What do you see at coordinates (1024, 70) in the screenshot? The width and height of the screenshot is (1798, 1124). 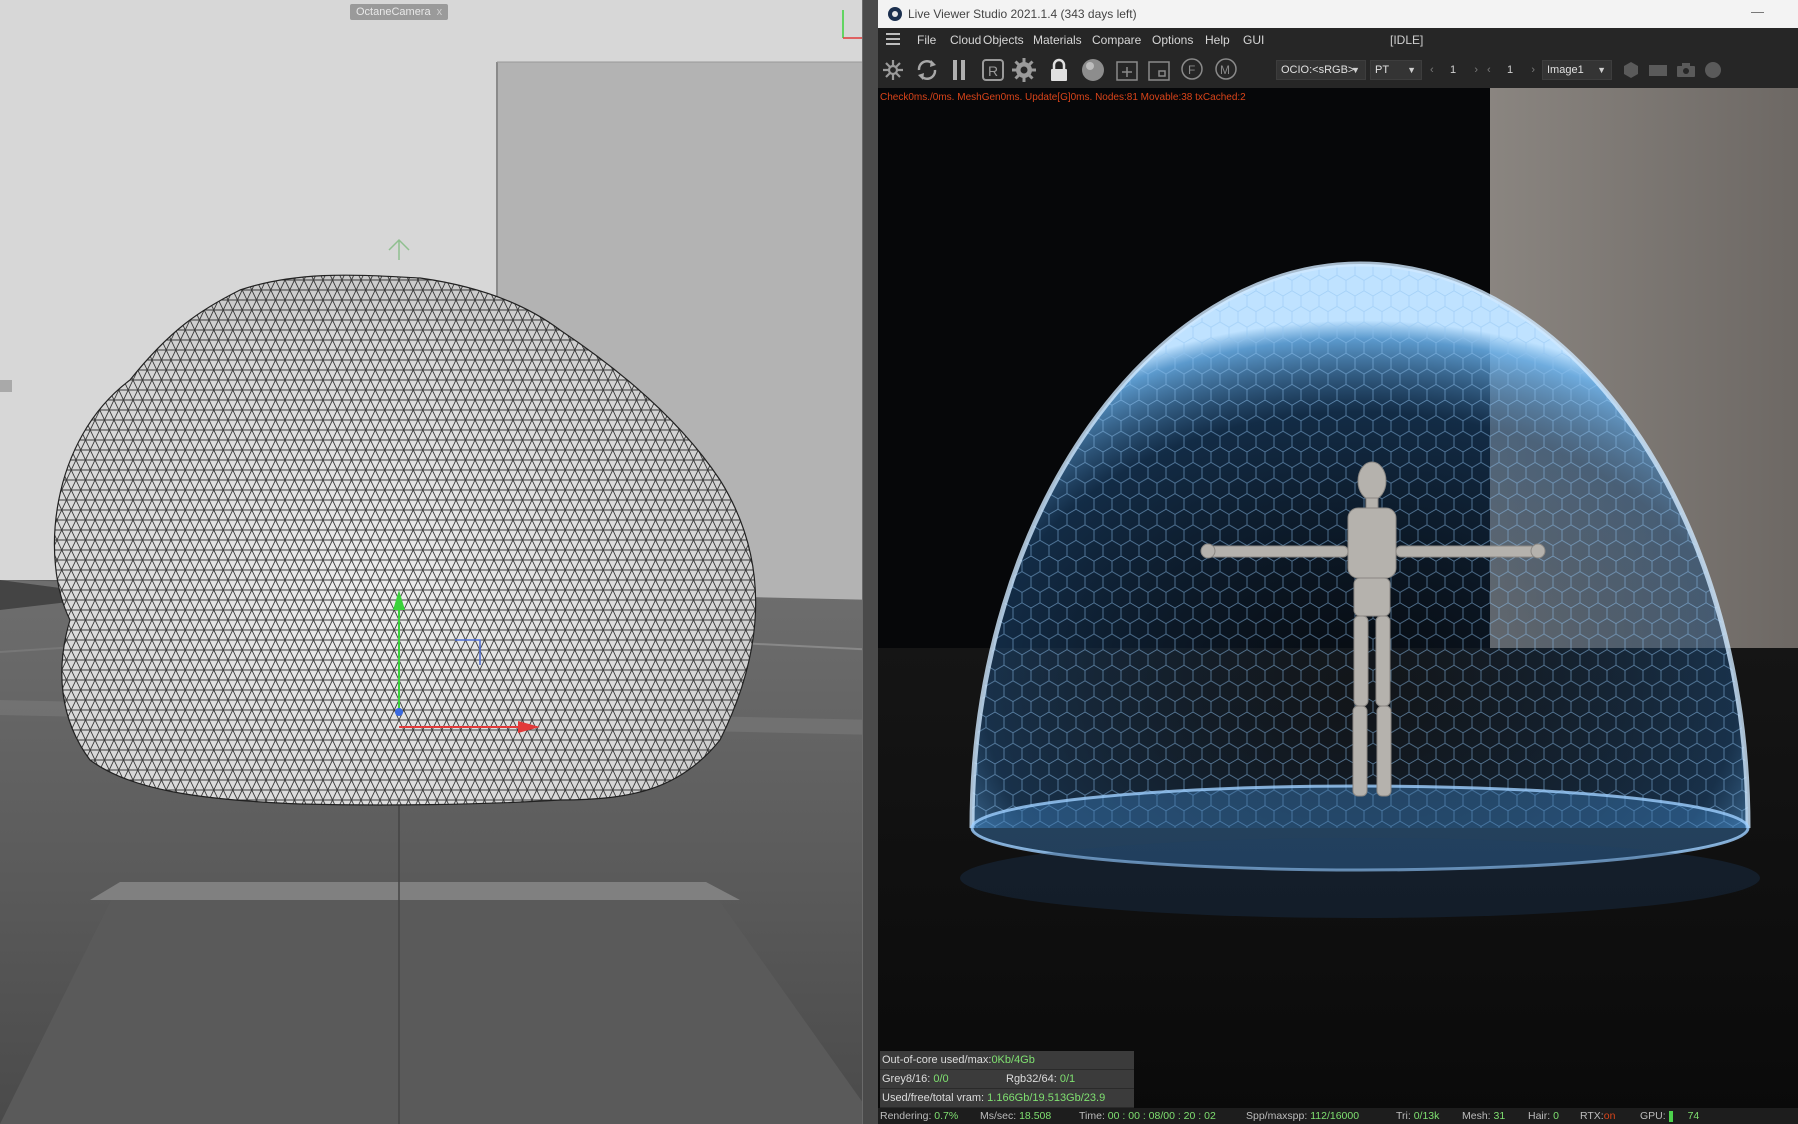 I see `settings-gear-icon` at bounding box center [1024, 70].